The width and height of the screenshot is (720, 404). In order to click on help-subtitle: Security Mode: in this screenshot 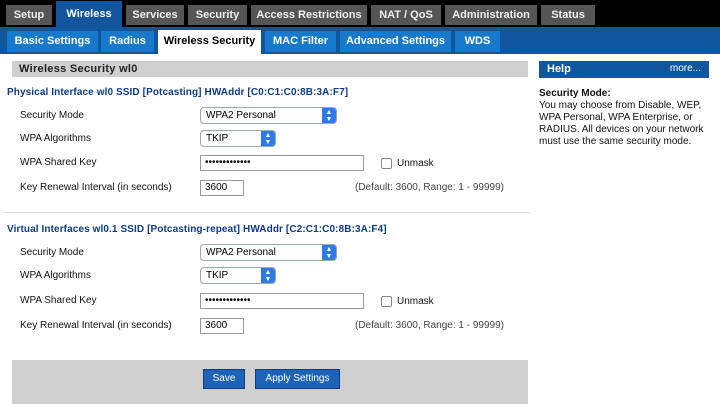, I will do `click(575, 93)`.